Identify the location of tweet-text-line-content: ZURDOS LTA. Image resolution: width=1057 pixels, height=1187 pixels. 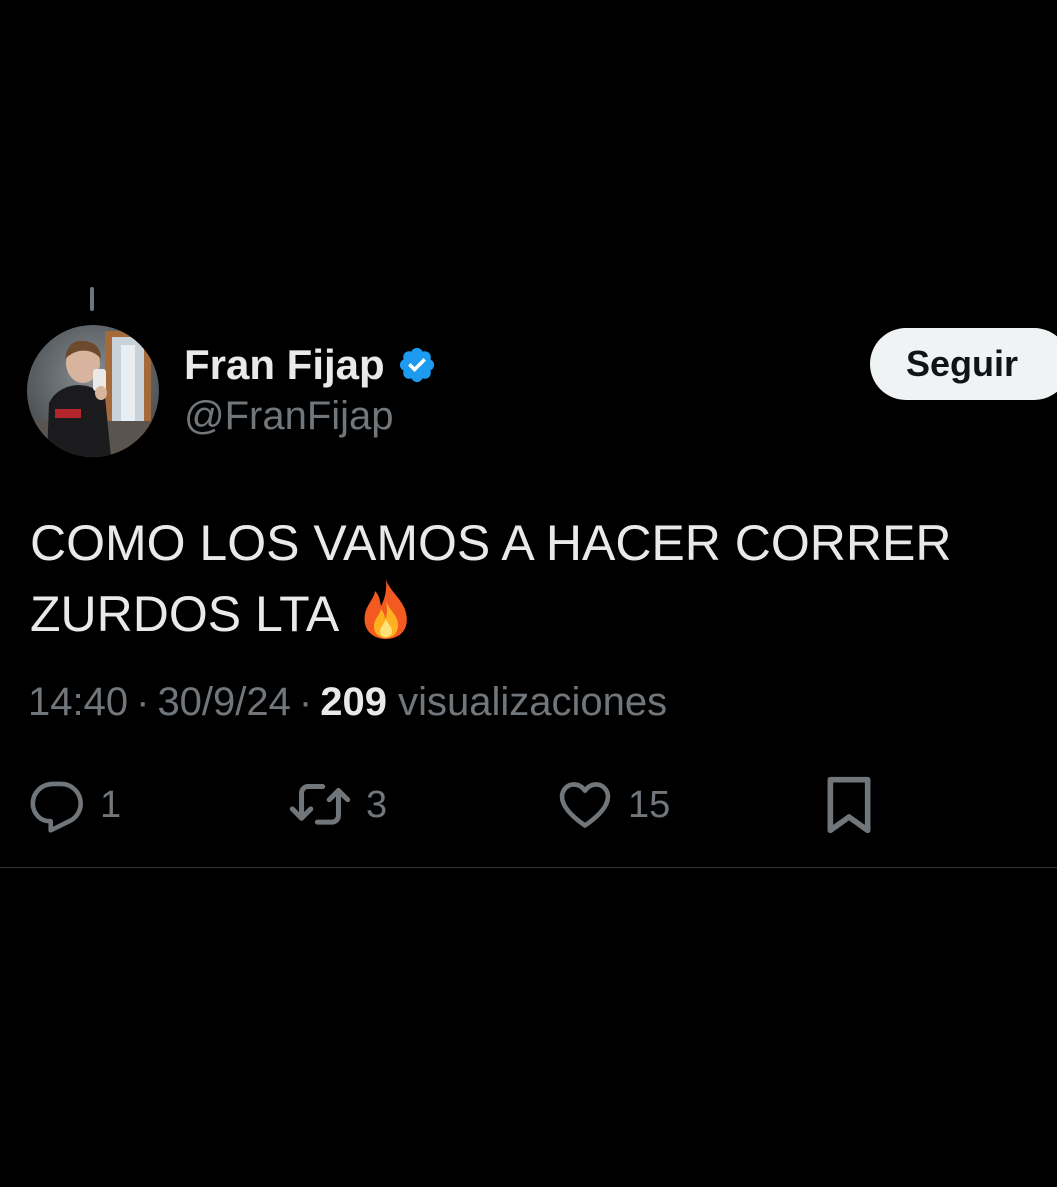
(185, 614).